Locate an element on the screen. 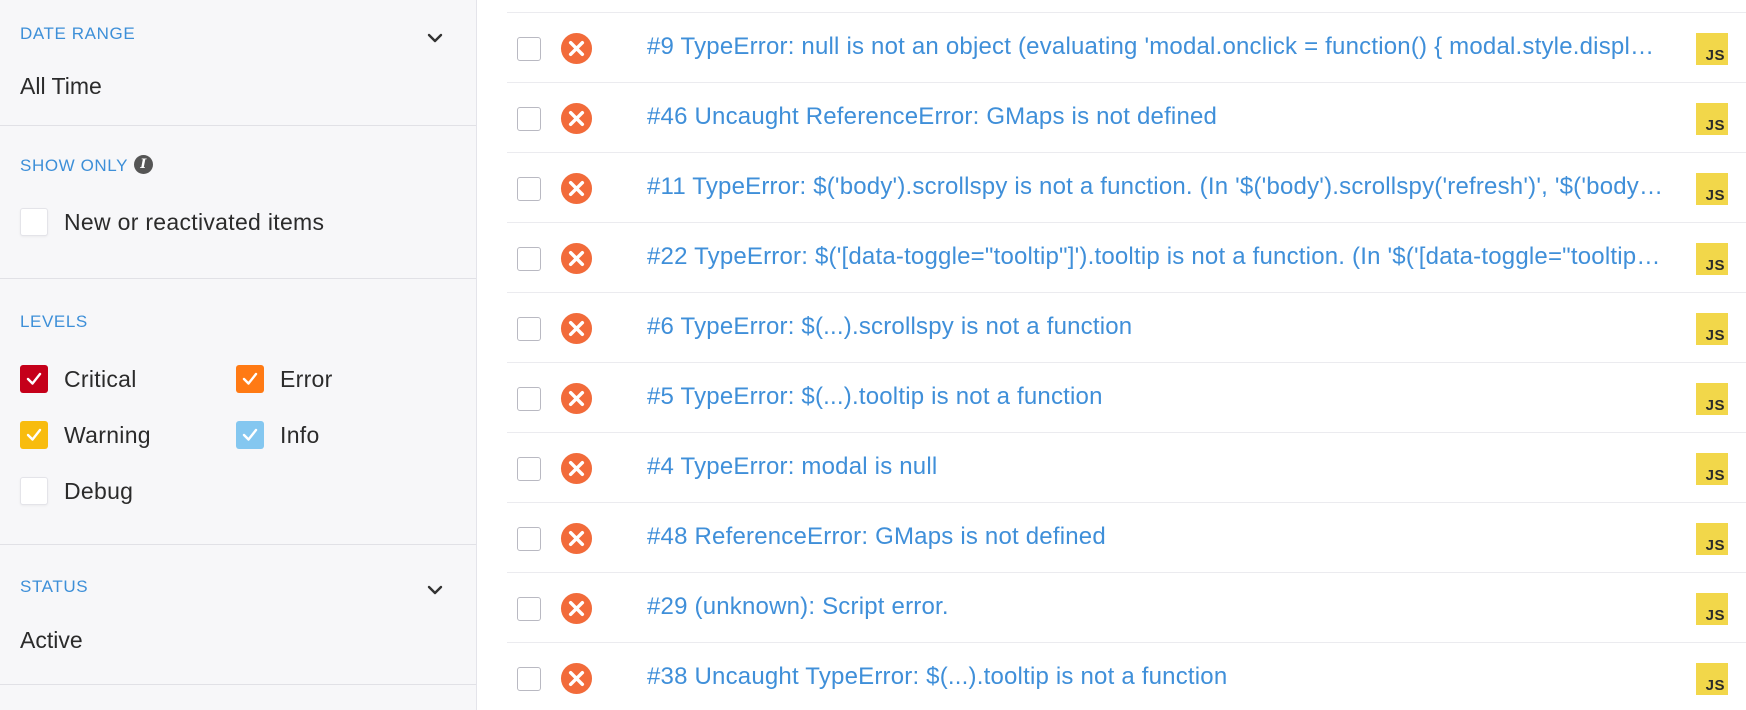  level-debug-label: Debug is located at coordinates (99, 490).